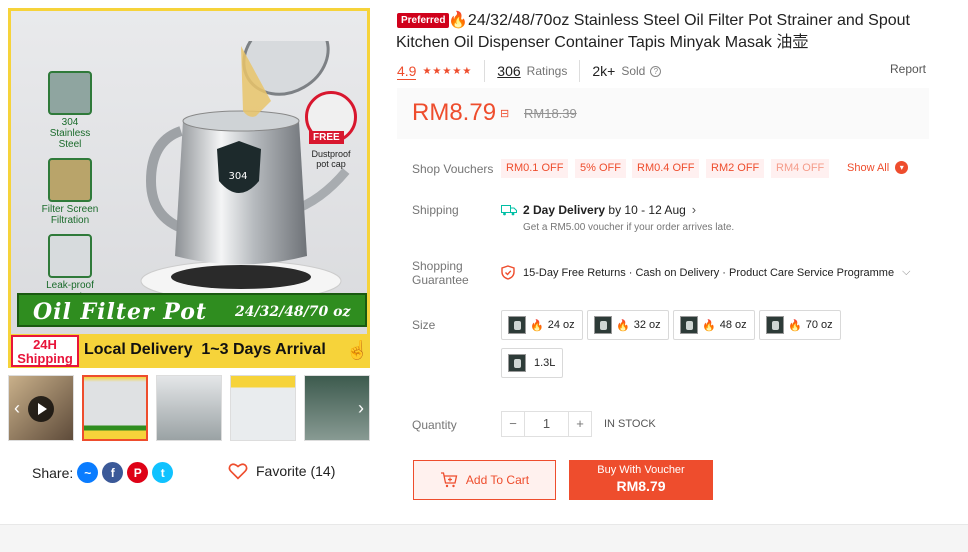 The image size is (968, 552). Describe the element at coordinates (656, 71) in the screenshot. I see `help-icon: ?` at that location.